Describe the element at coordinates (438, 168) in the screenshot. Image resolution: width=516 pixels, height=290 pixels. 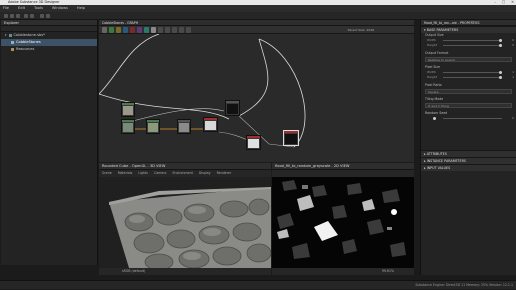
I see `section-label: INPUT VALUES` at that location.